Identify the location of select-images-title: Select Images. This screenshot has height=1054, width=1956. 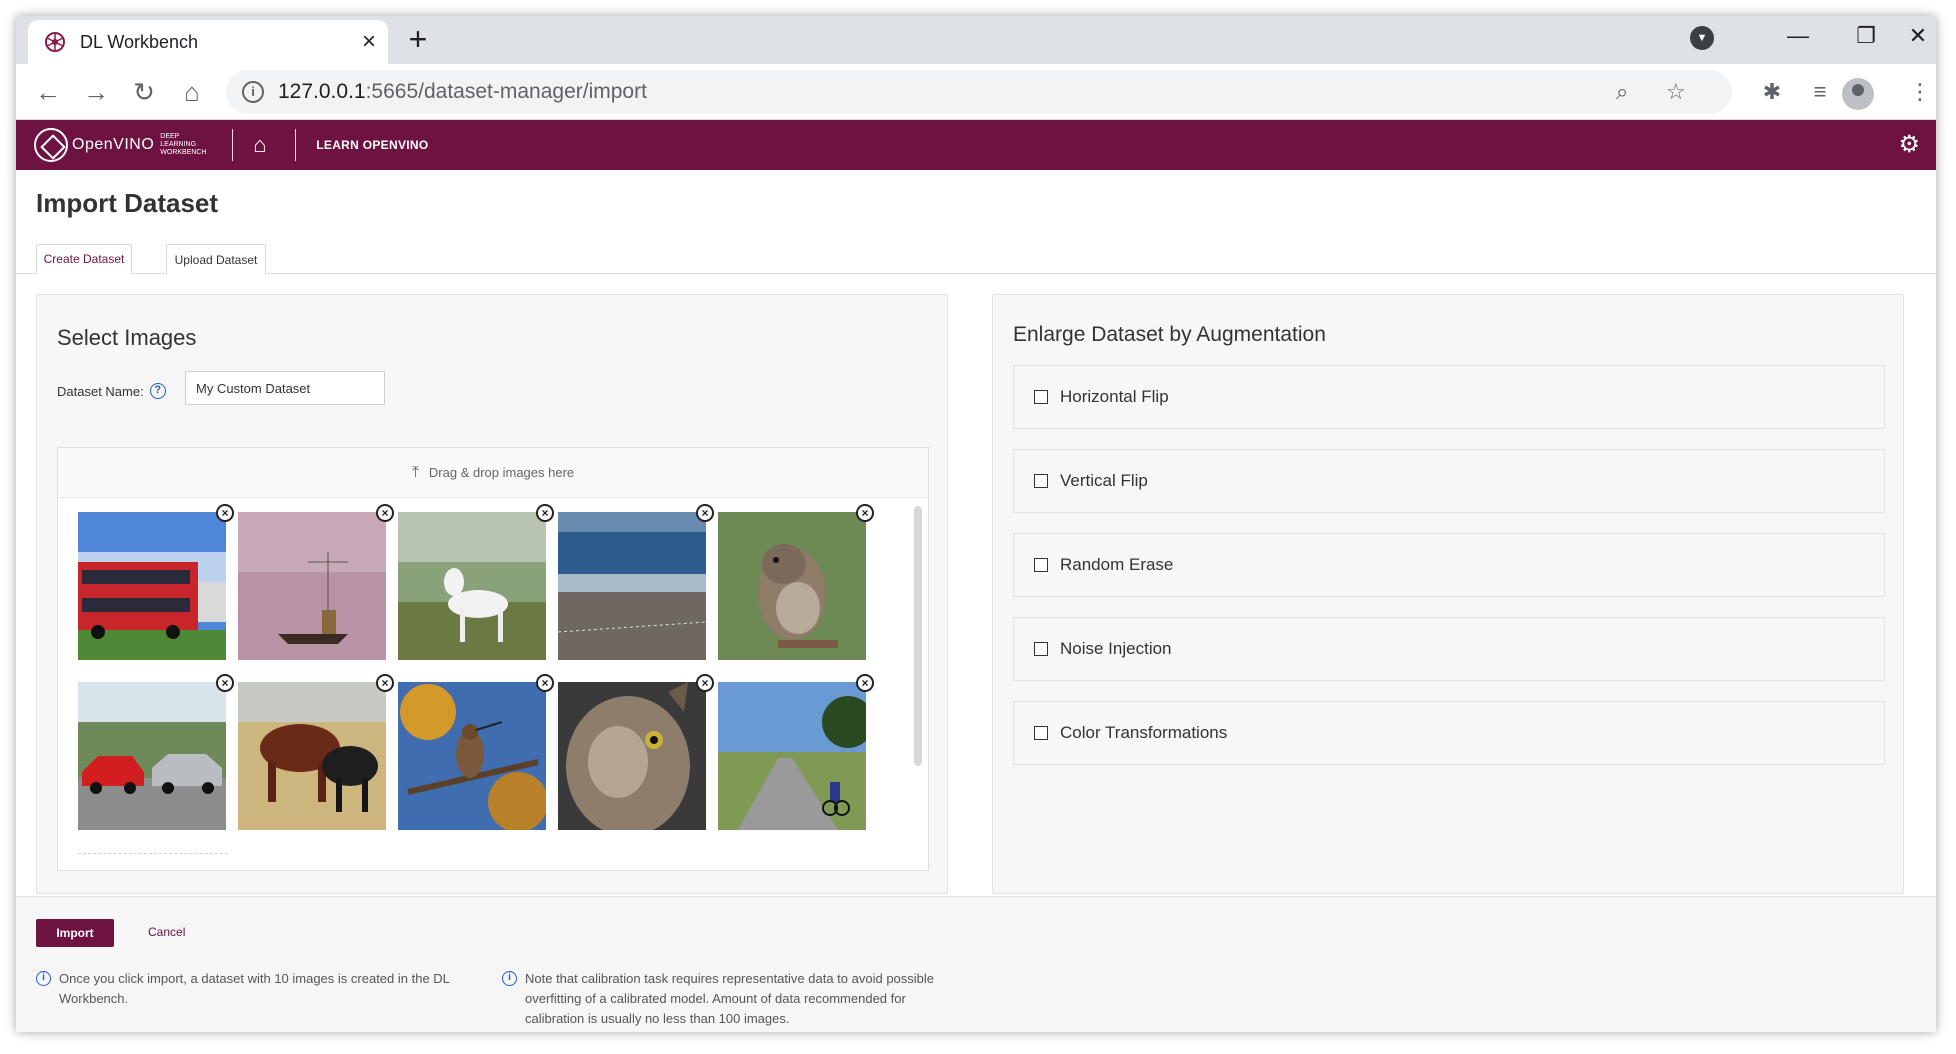
(127, 337).